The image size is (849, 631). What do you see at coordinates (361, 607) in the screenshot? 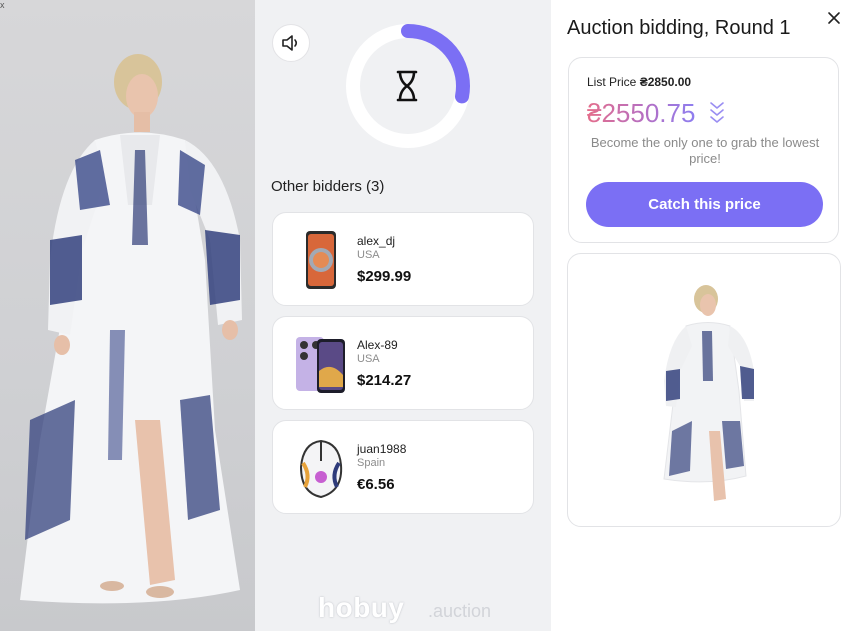
I see `brand-logo: hobuy` at bounding box center [361, 607].